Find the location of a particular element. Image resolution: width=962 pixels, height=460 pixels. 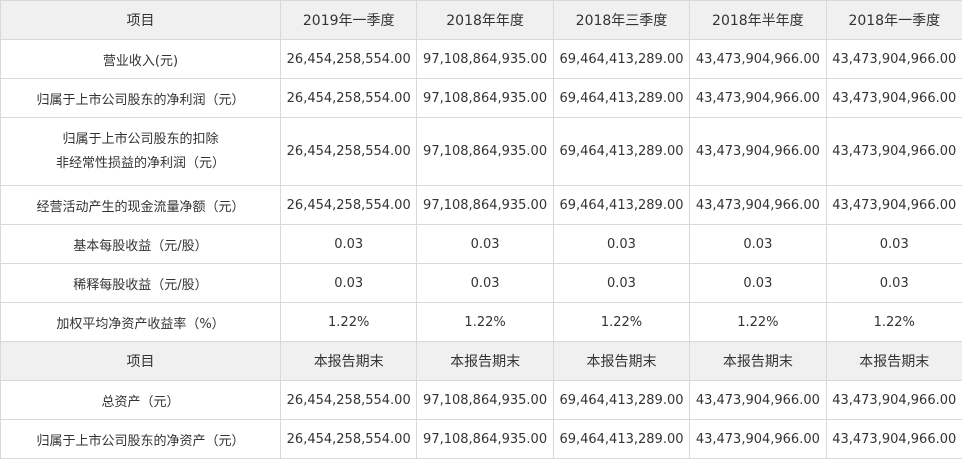

header-period: 2018年一季度 is located at coordinates (893, 20).